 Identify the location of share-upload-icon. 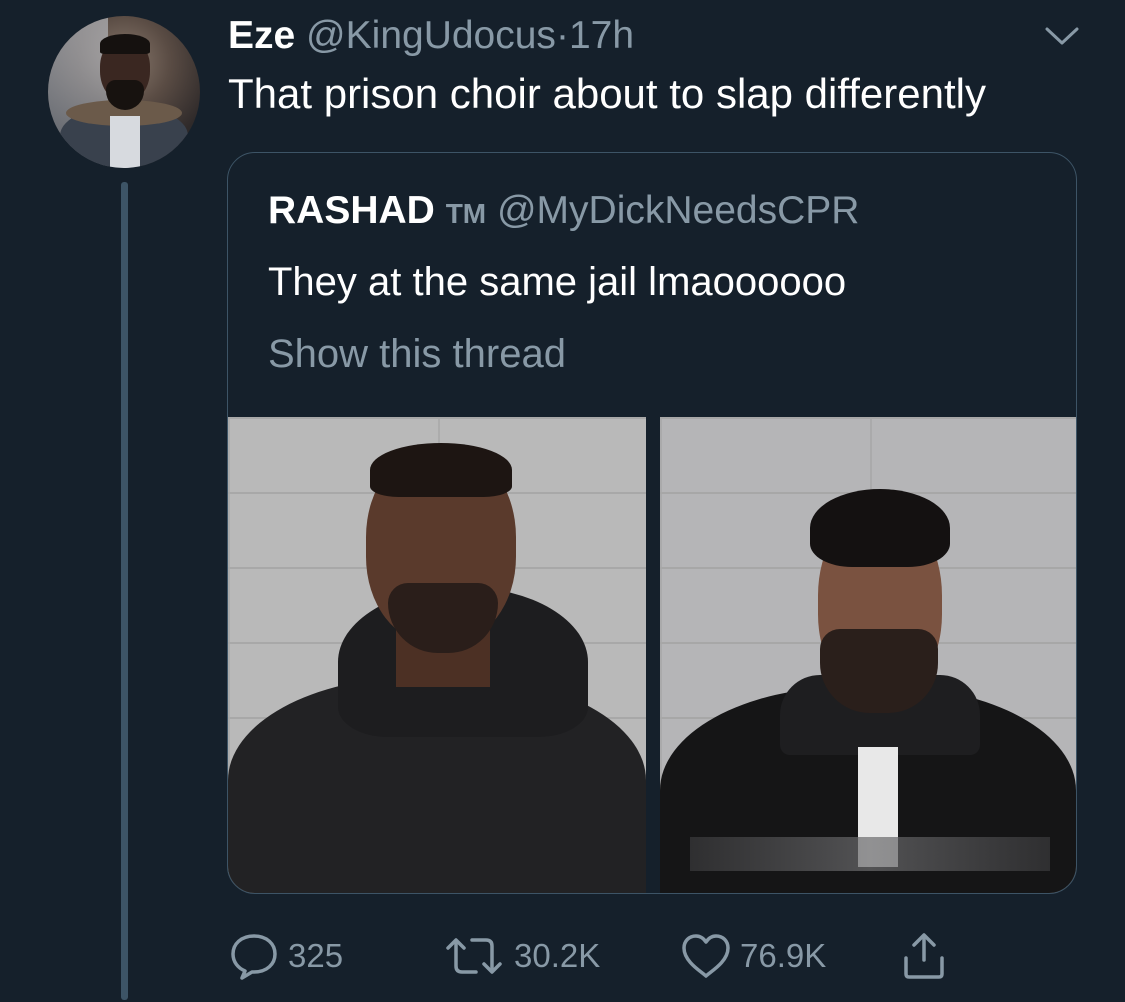
(924, 956).